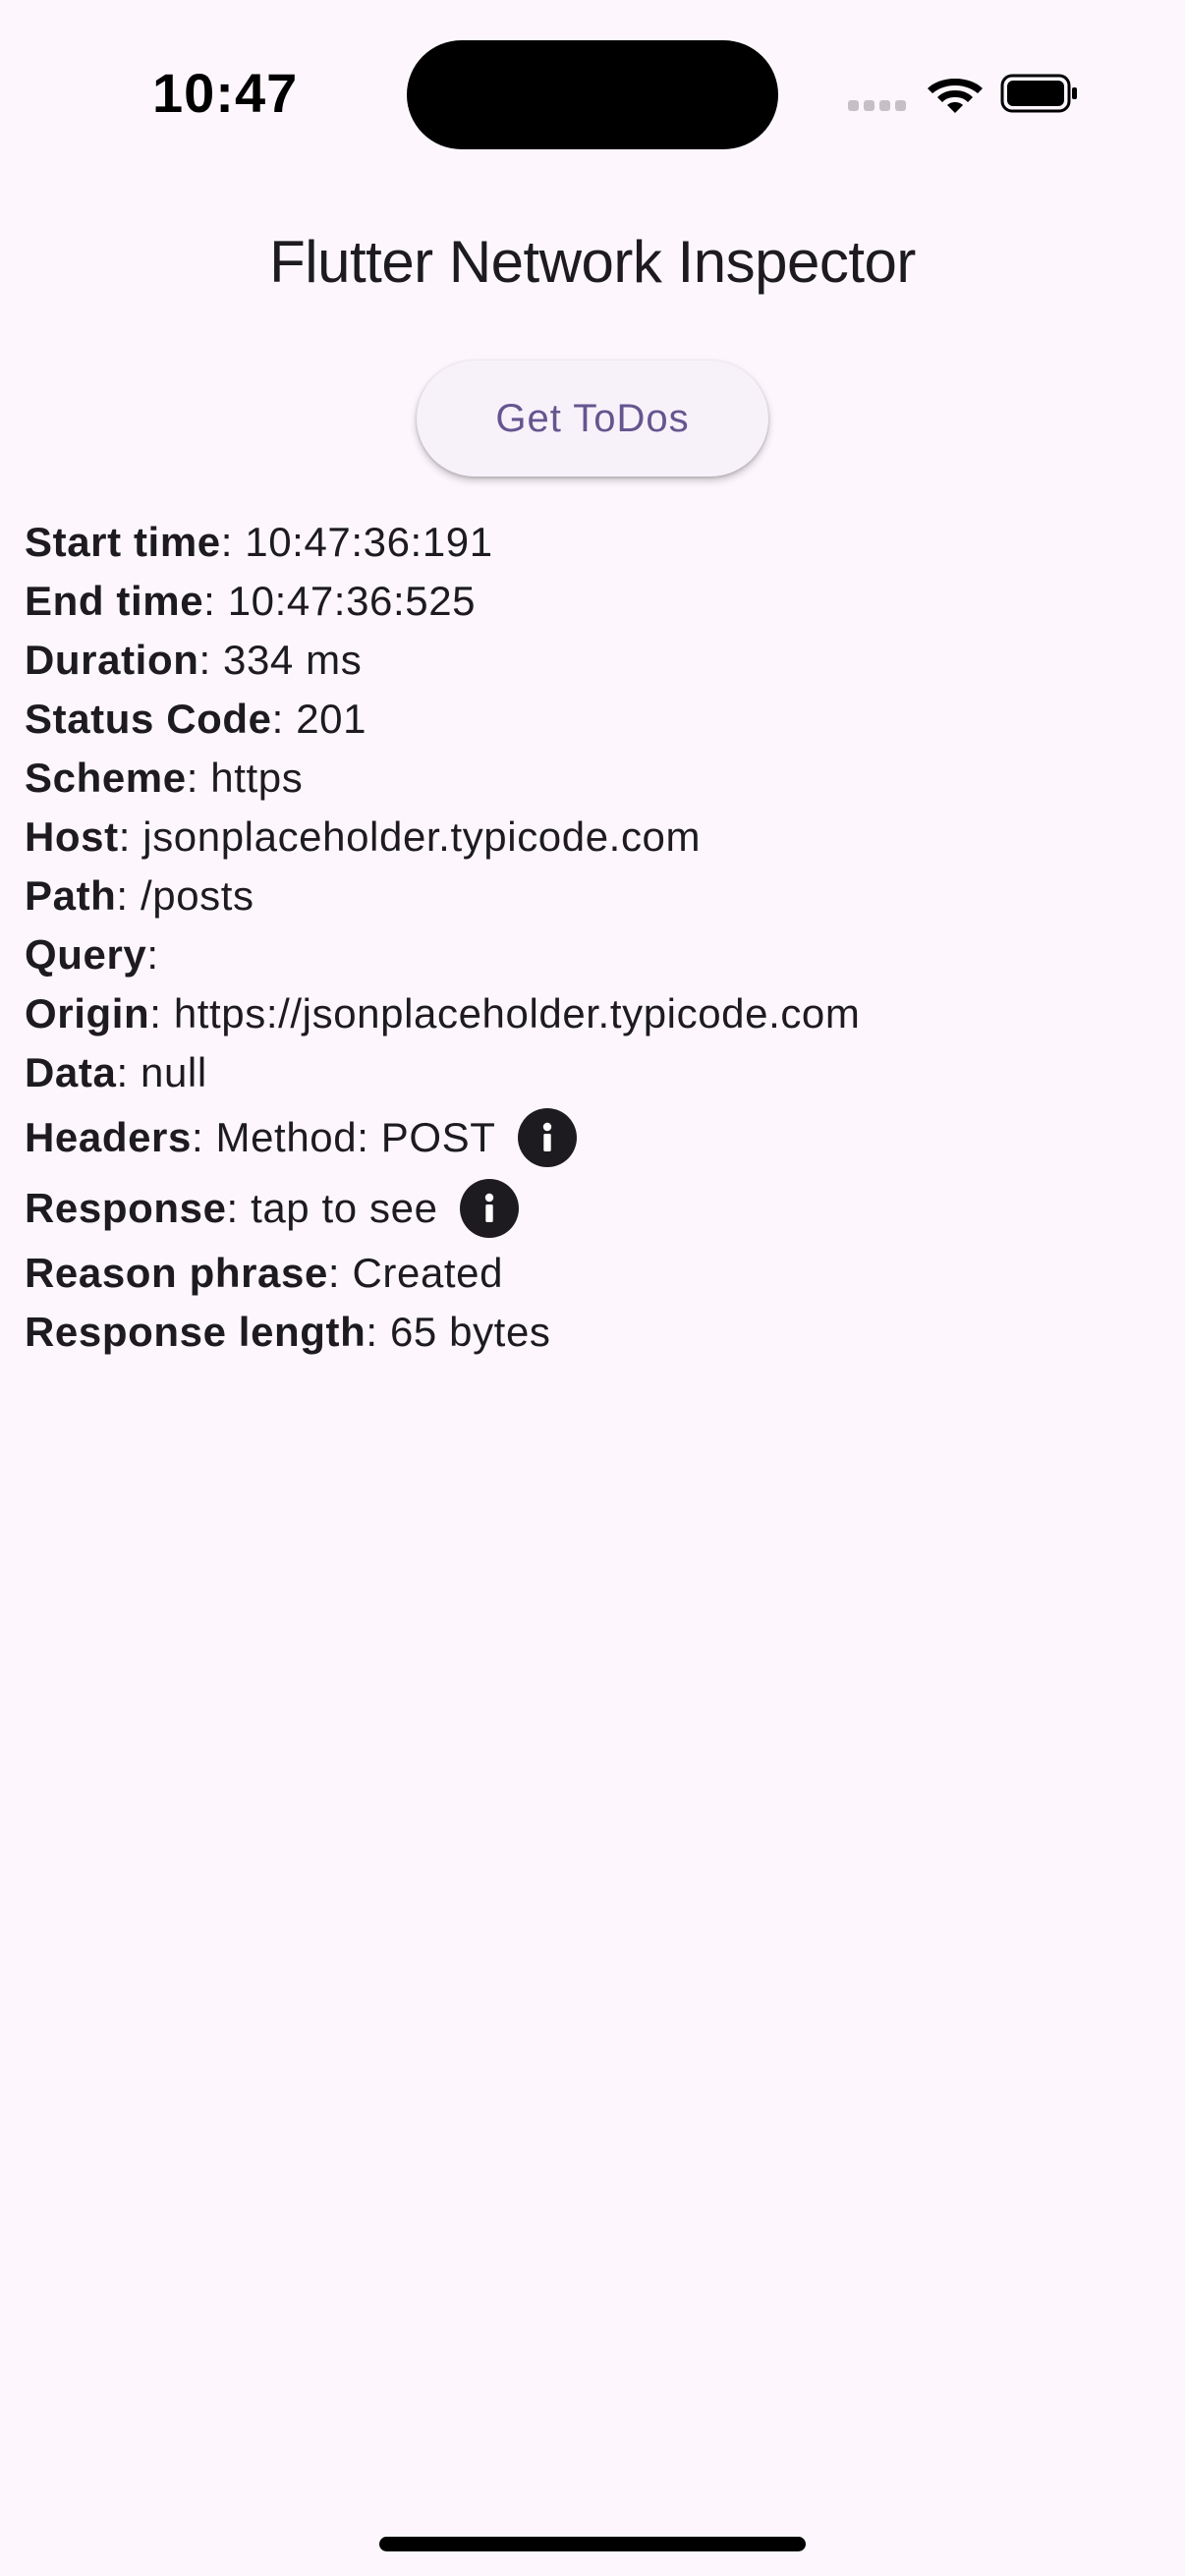  What do you see at coordinates (956, 96) in the screenshot?
I see `wifi-icon` at bounding box center [956, 96].